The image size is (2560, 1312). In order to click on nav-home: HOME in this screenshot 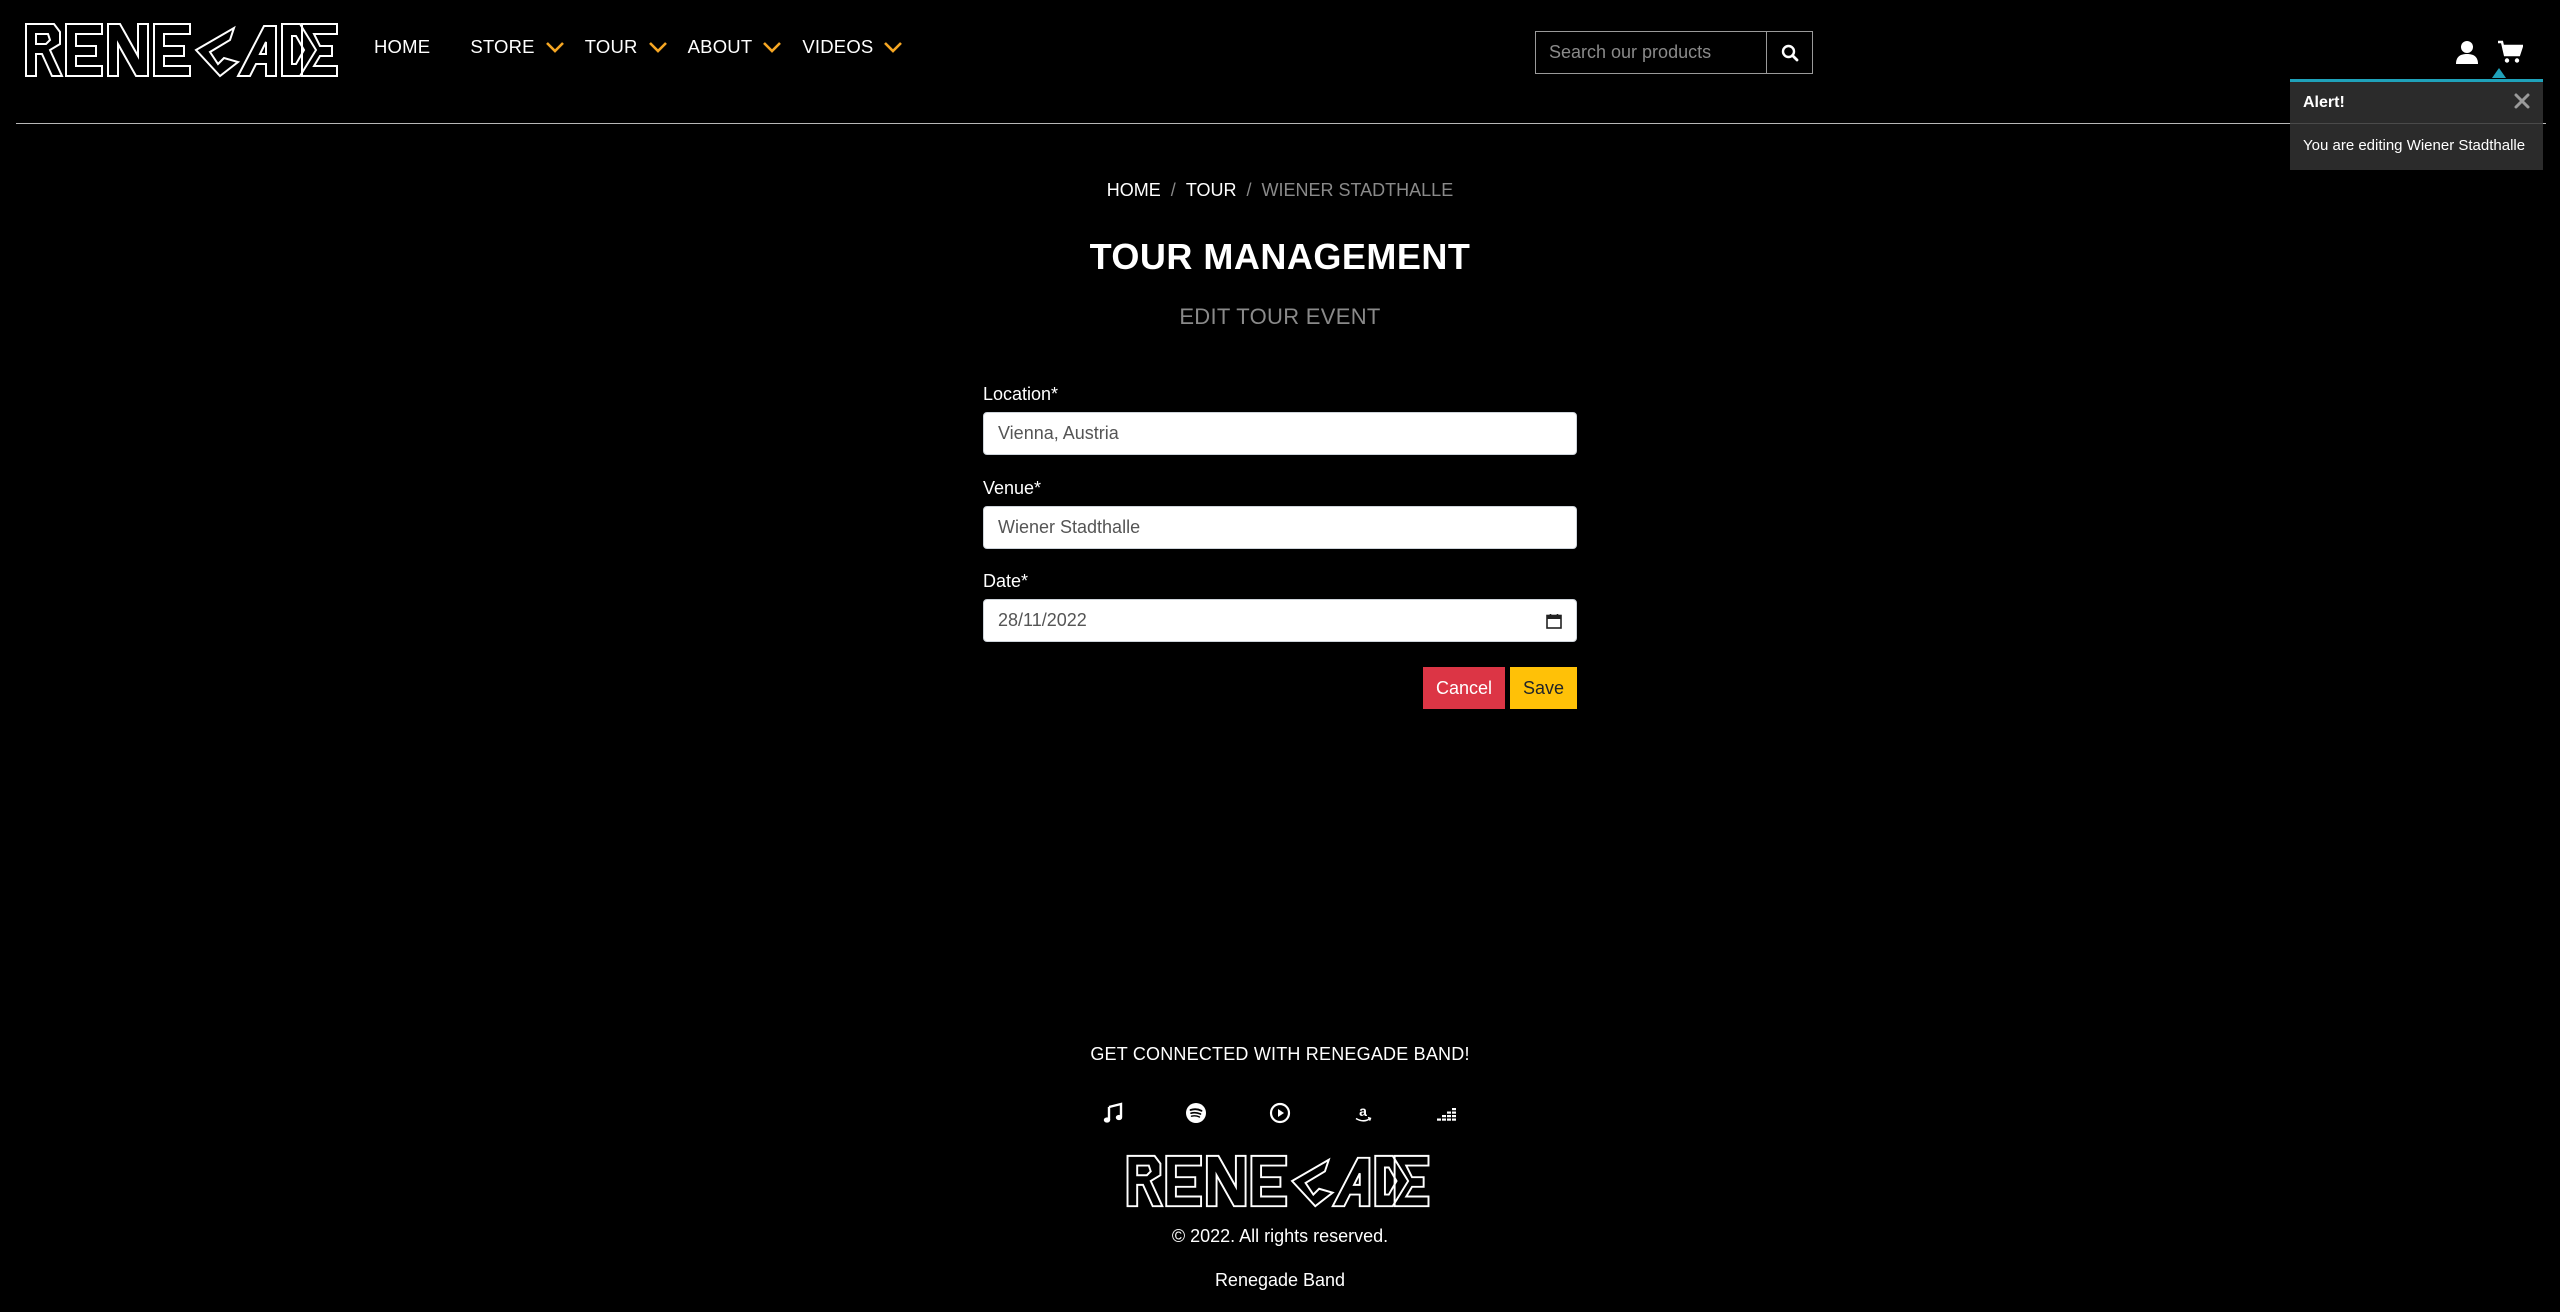, I will do `click(402, 47)`.